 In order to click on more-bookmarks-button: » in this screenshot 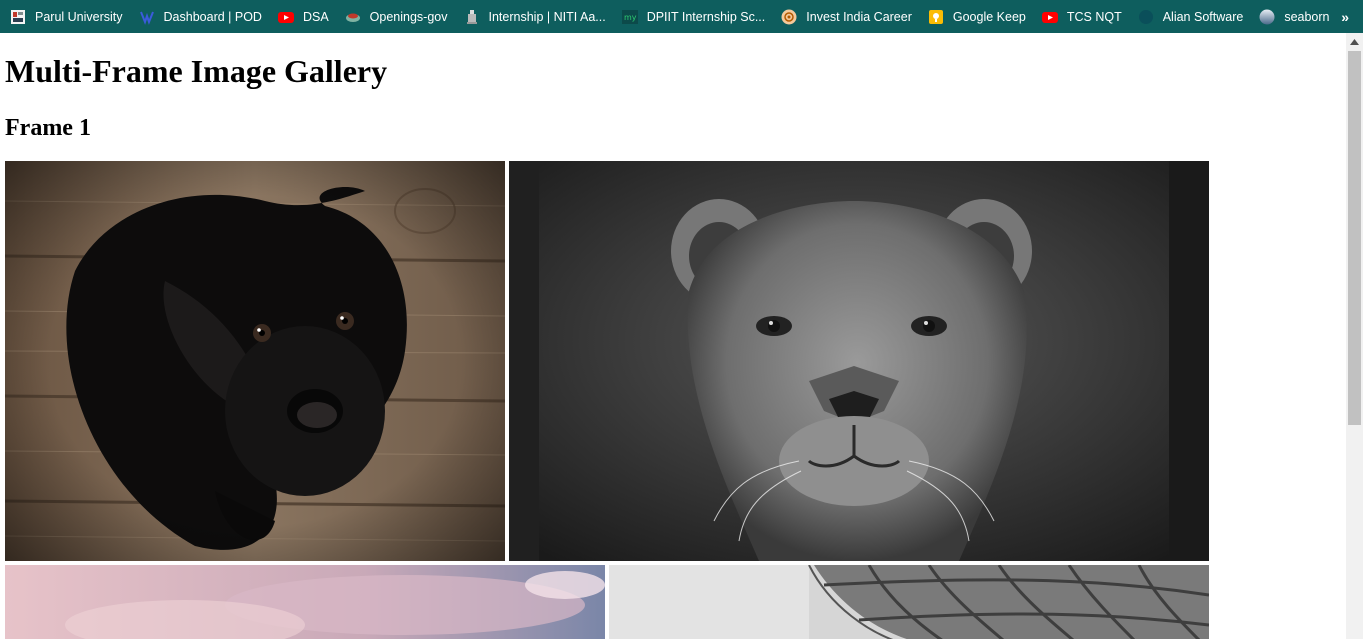, I will do `click(1345, 16)`.